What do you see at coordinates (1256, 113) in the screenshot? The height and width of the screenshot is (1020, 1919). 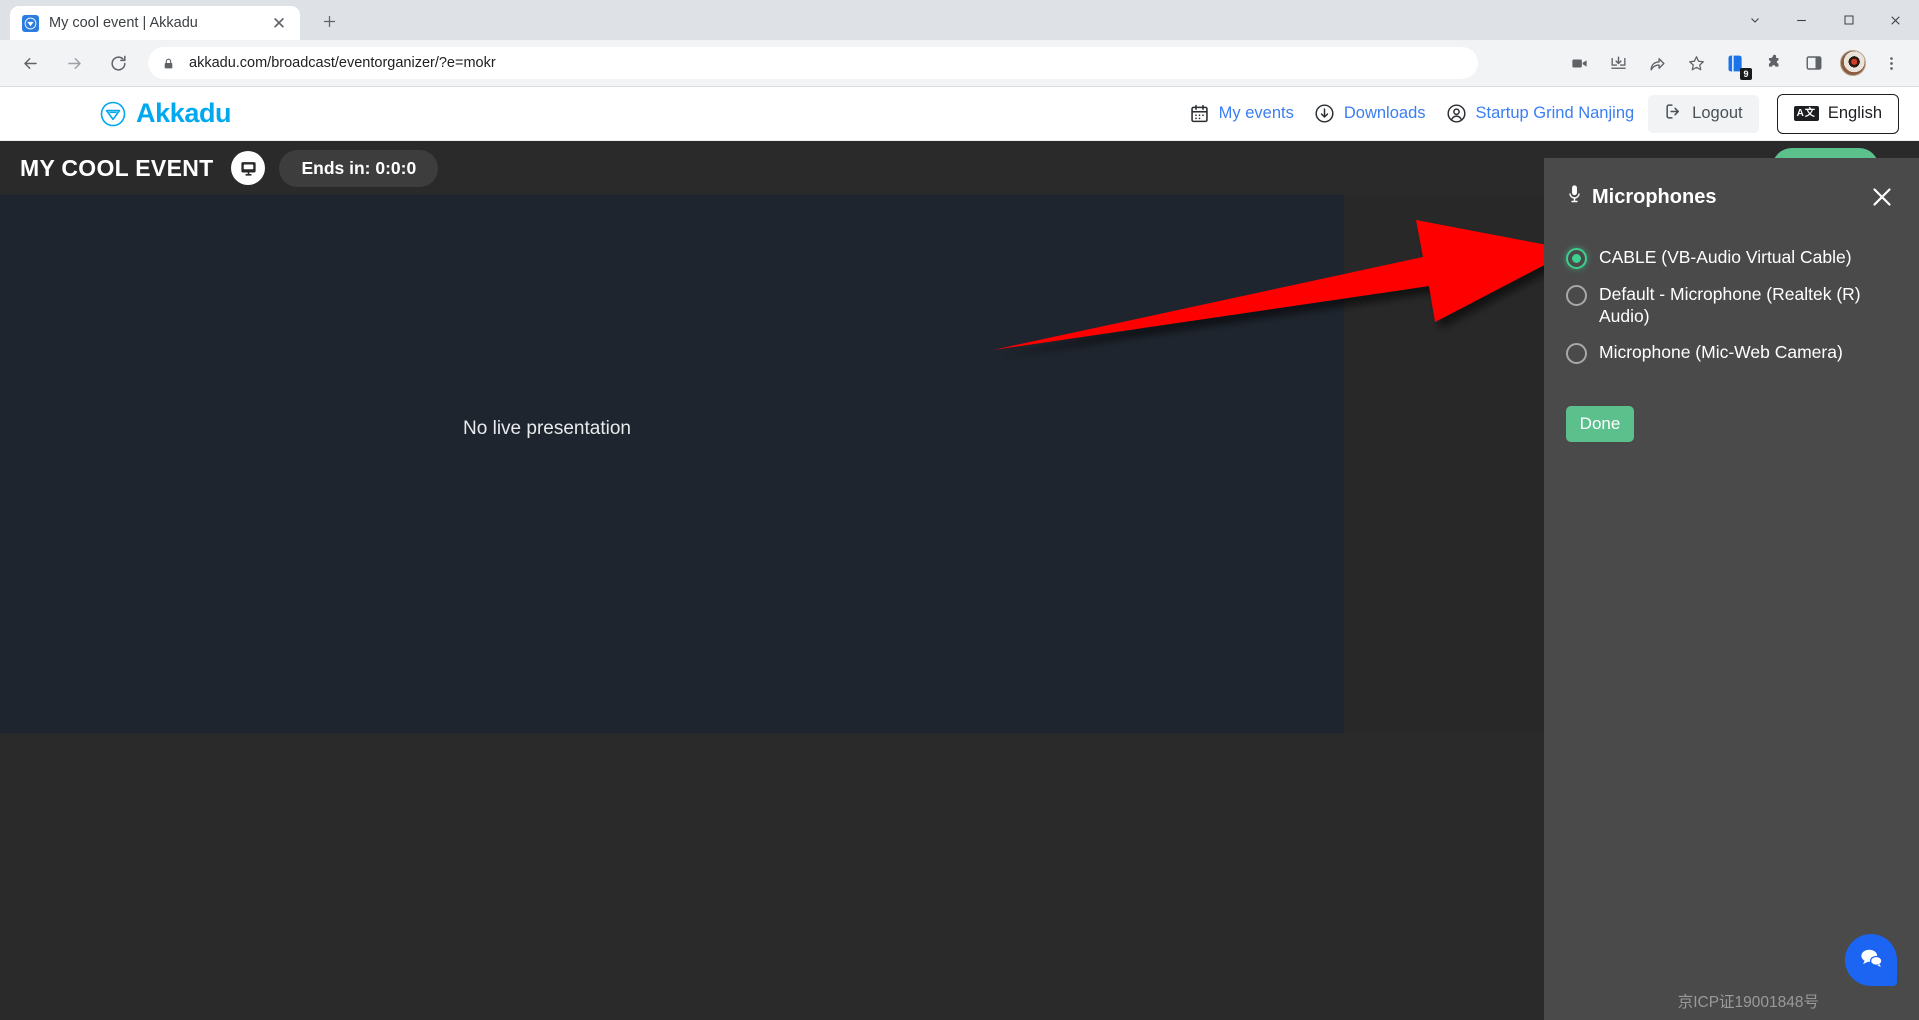 I see `nav-my-events-label: My events` at bounding box center [1256, 113].